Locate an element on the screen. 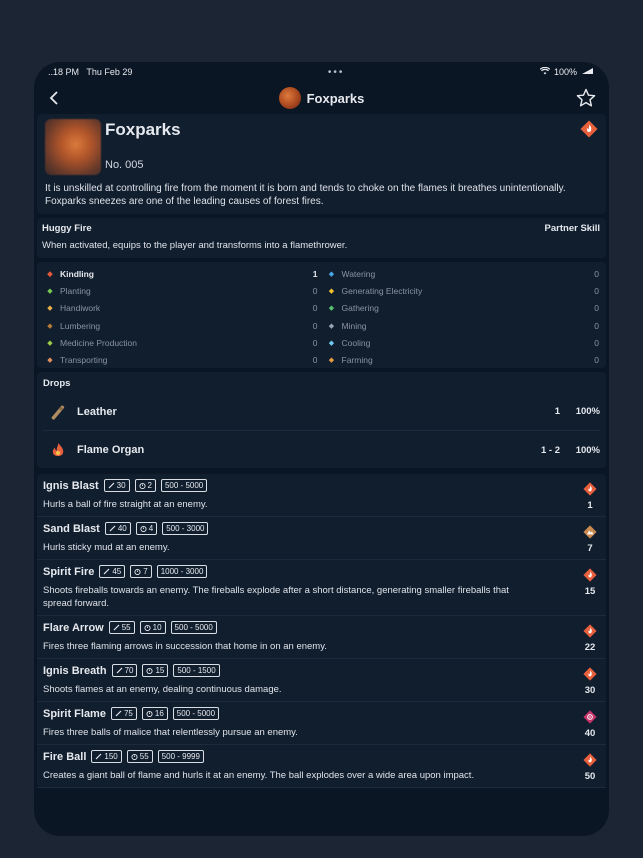 Image resolution: width=643 pixels, height=858 pixels. partner-skill-name: Huggy Fire is located at coordinates (67, 228).